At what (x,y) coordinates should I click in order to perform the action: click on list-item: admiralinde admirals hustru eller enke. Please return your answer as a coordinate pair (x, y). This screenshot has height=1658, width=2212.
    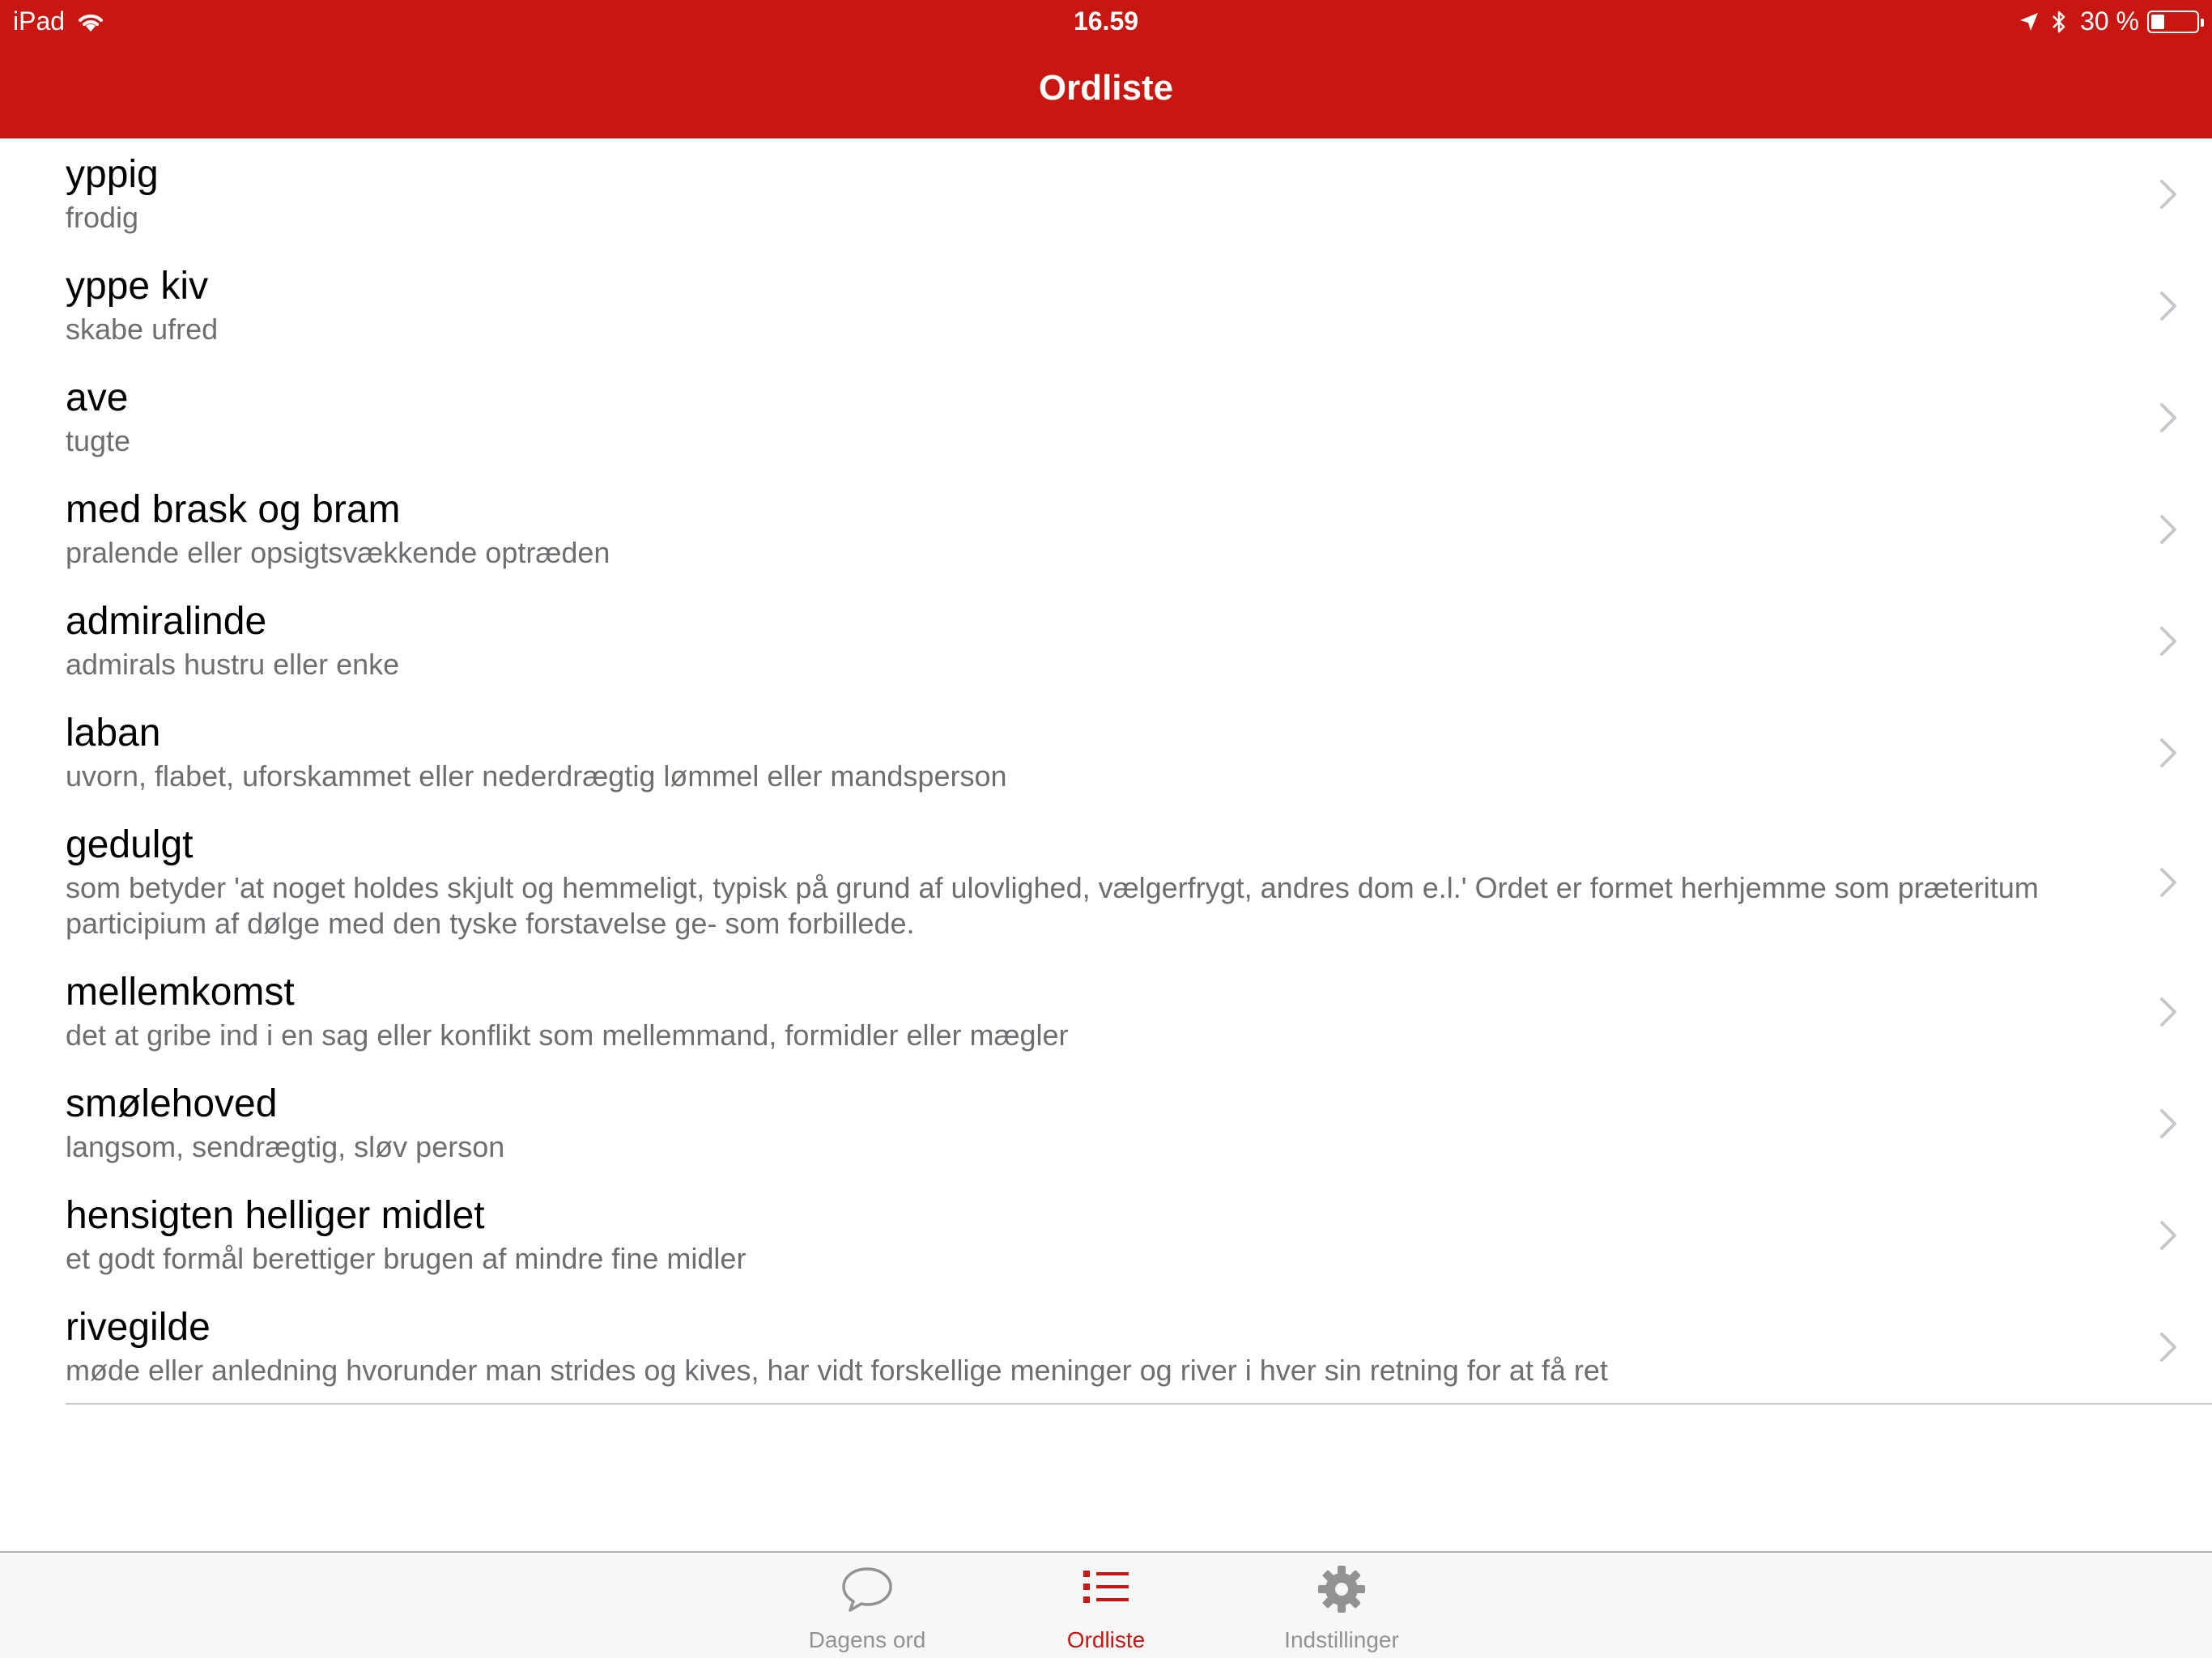
    Looking at the image, I should click on (1106, 642).